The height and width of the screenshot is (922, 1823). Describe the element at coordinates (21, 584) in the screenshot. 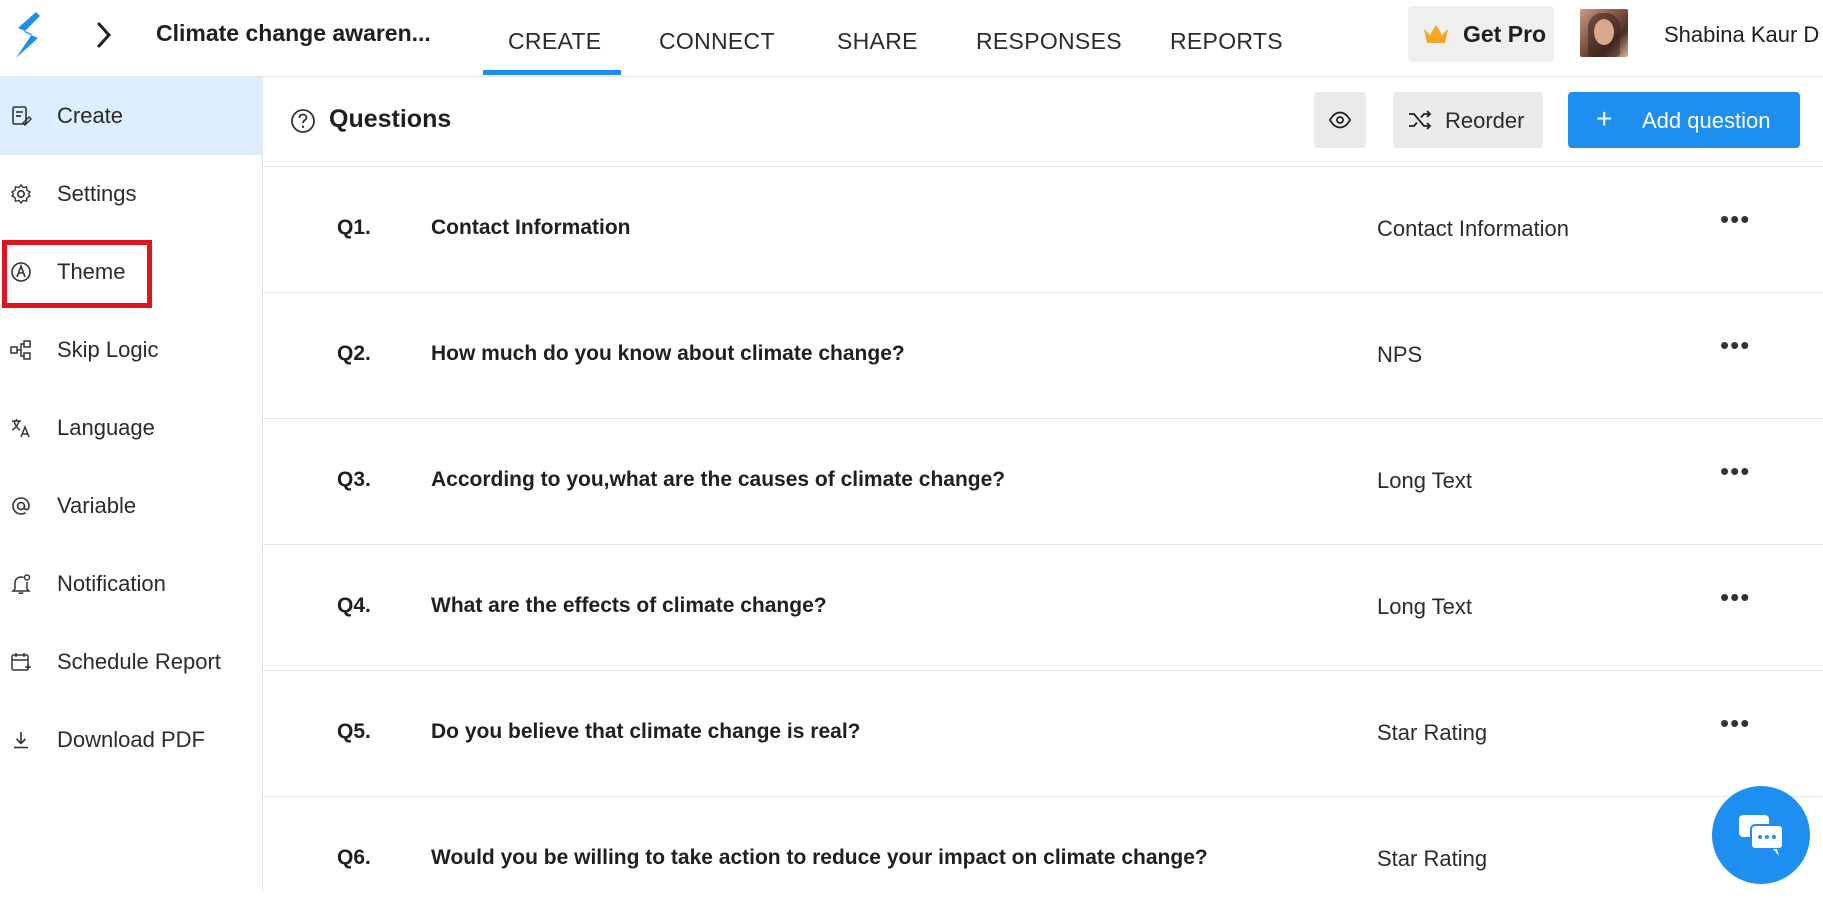

I see `bell-icon` at that location.